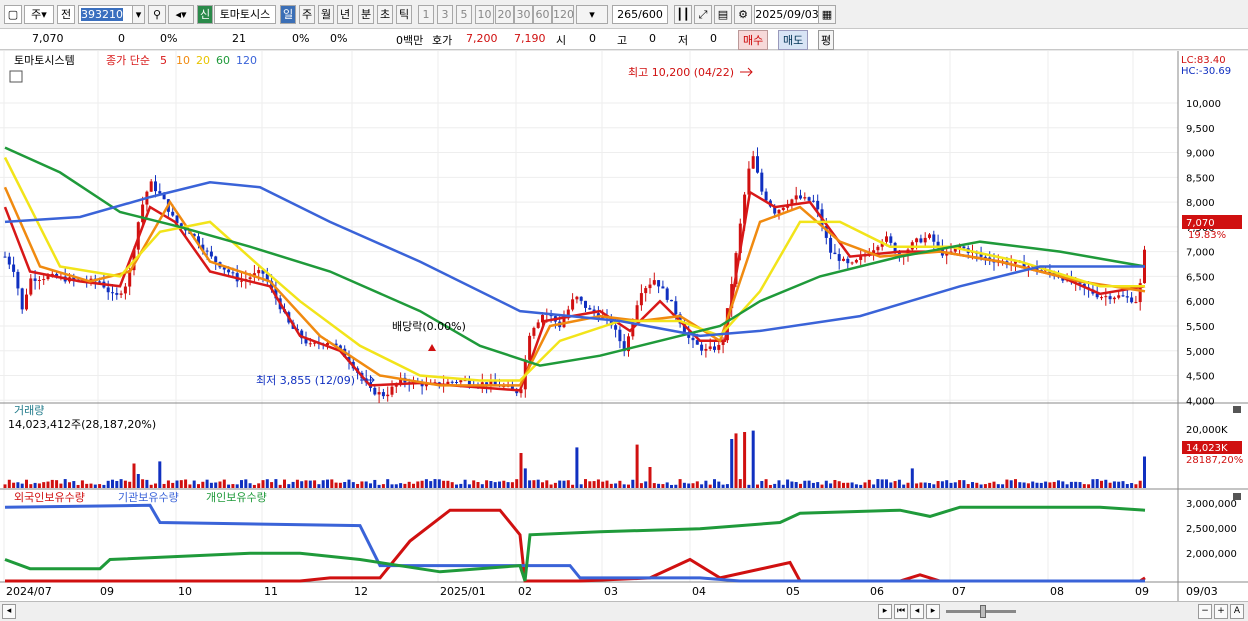  What do you see at coordinates (345, 14) in the screenshot?
I see `tab-year: 년` at bounding box center [345, 14].